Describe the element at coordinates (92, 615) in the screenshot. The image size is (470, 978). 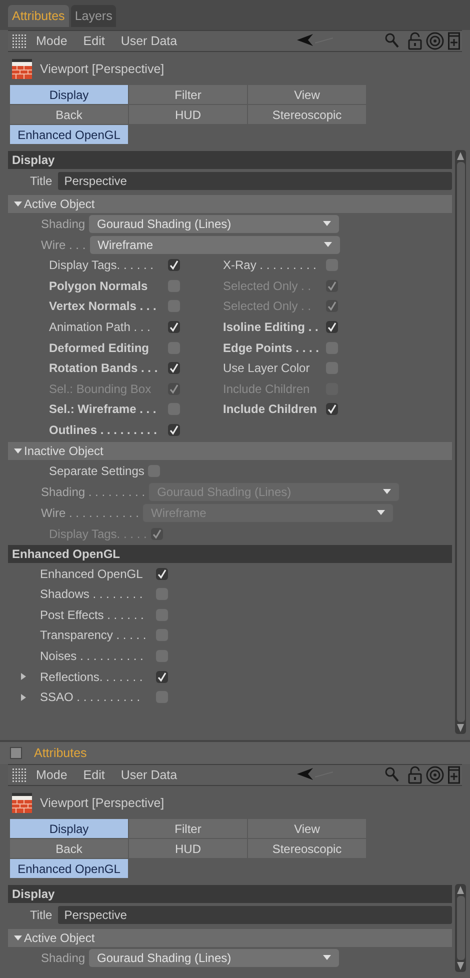
I see `checkbox-label: Post Effects . . . . . .` at that location.